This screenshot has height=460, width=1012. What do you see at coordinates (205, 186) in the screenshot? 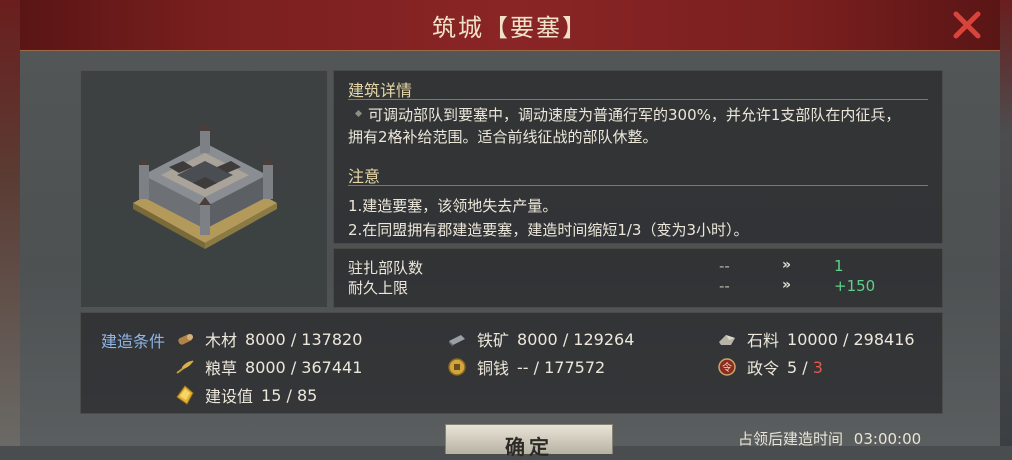
I see `fortress-image` at bounding box center [205, 186].